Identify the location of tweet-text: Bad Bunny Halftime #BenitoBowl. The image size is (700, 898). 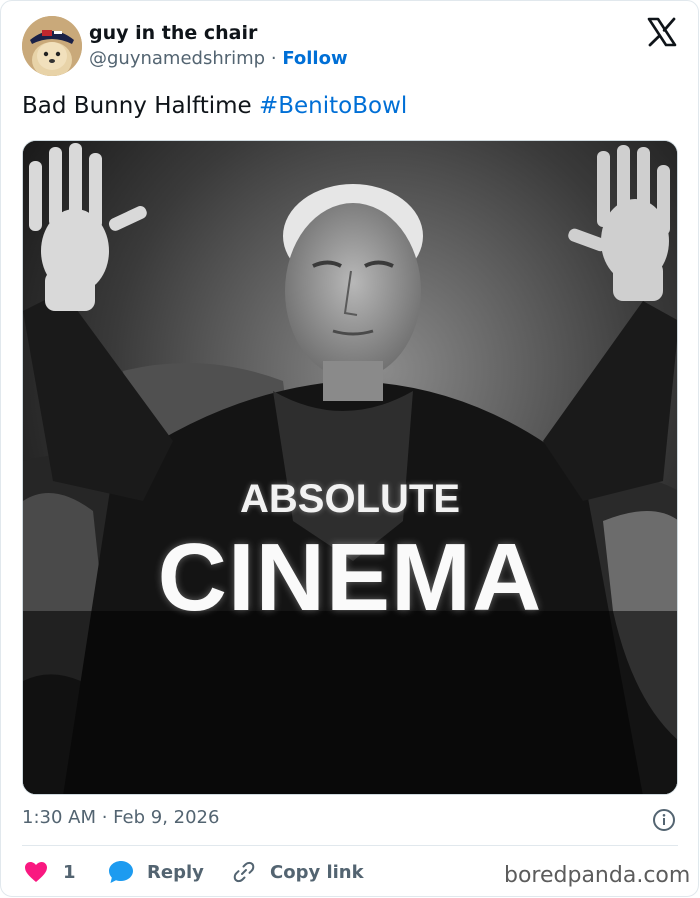
(214, 106).